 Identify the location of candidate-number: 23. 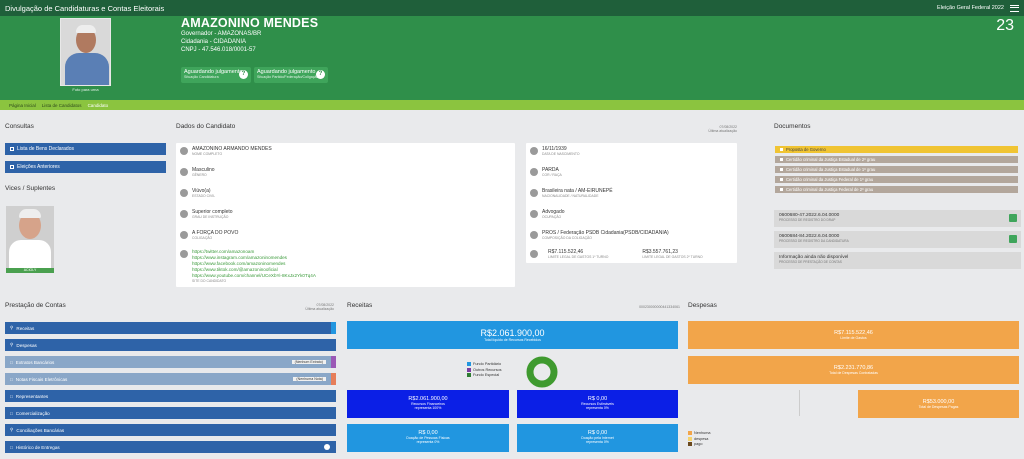
(1005, 25).